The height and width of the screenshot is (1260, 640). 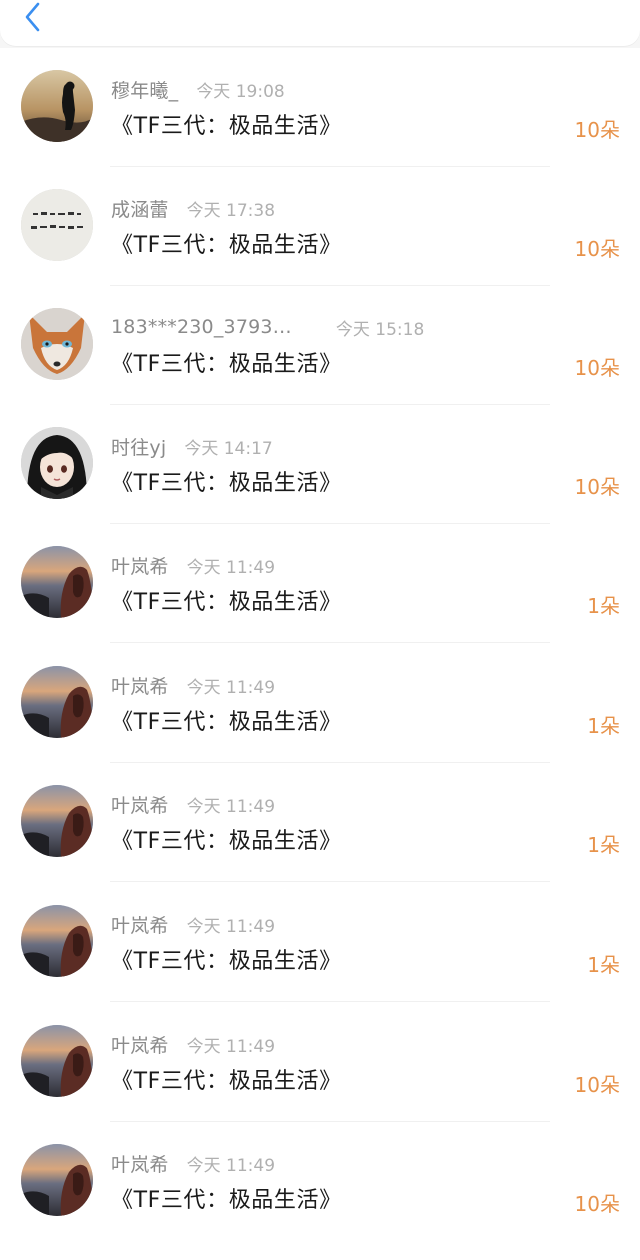 I want to click on timestamp: 今天 15:18, so click(x=380, y=329).